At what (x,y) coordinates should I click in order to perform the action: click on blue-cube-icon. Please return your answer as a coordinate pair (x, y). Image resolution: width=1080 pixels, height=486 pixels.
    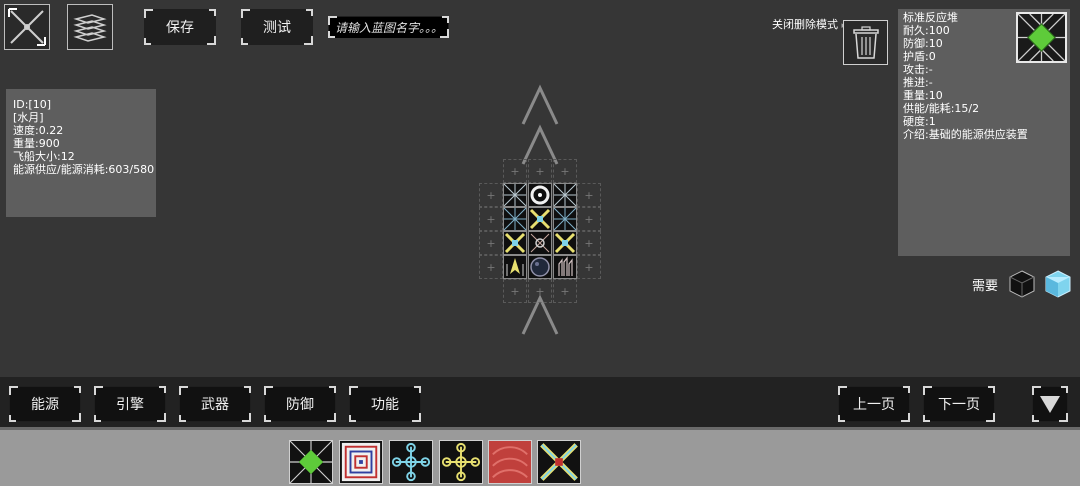
    Looking at the image, I should click on (1058, 284).